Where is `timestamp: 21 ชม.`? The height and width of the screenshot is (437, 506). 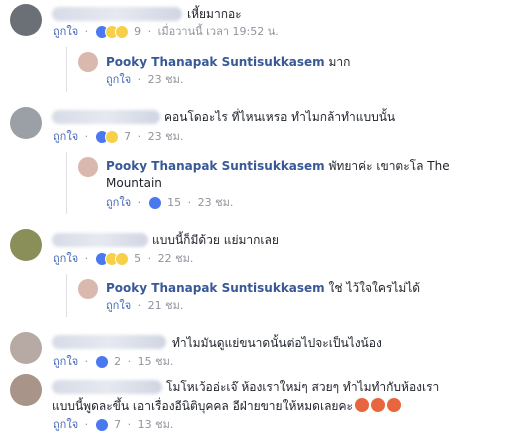
timestamp: 21 ชม. is located at coordinates (166, 305).